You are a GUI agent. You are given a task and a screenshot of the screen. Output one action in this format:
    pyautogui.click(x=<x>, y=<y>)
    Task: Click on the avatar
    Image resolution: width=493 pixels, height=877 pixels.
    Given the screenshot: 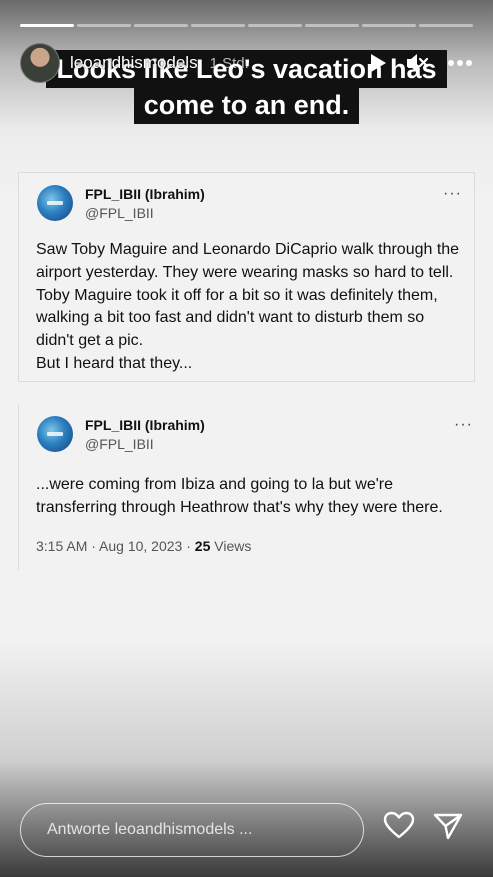 What is the action you would take?
    pyautogui.click(x=40, y=63)
    